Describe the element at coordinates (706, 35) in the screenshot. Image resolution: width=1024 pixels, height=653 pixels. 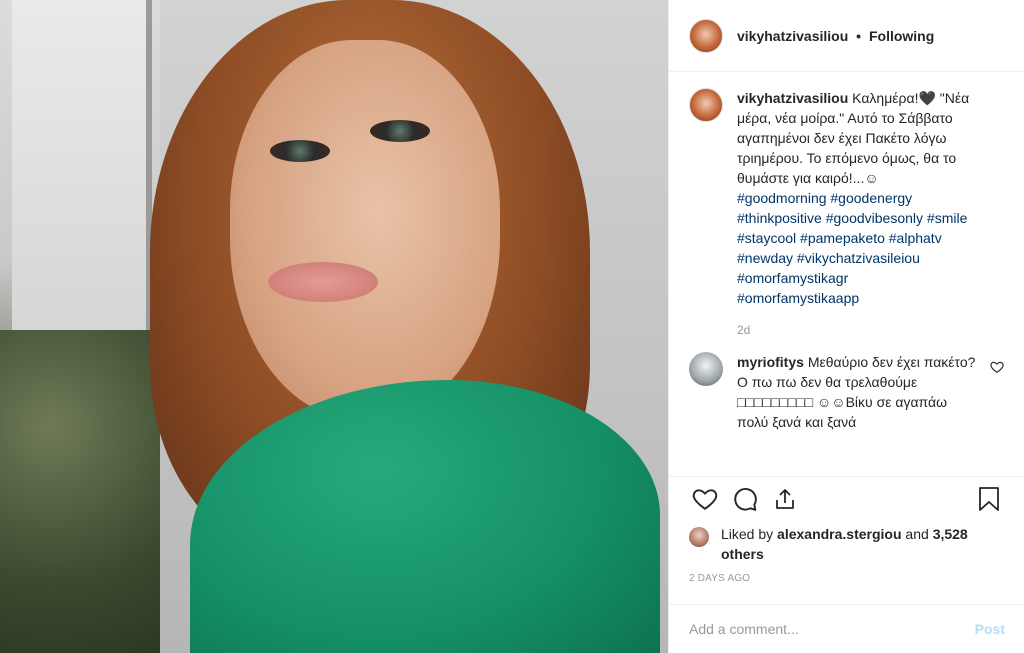
I see `author-avatar` at that location.